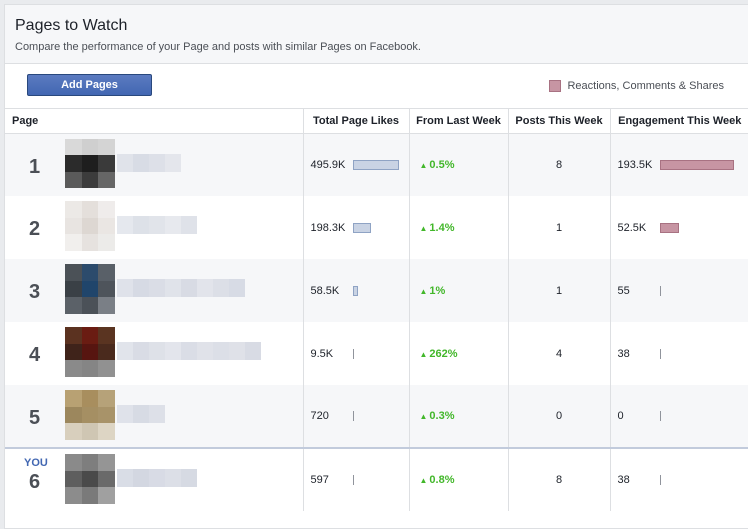 The width and height of the screenshot is (748, 529). I want to click on engagement-this-week-value: 0, so click(620, 416).